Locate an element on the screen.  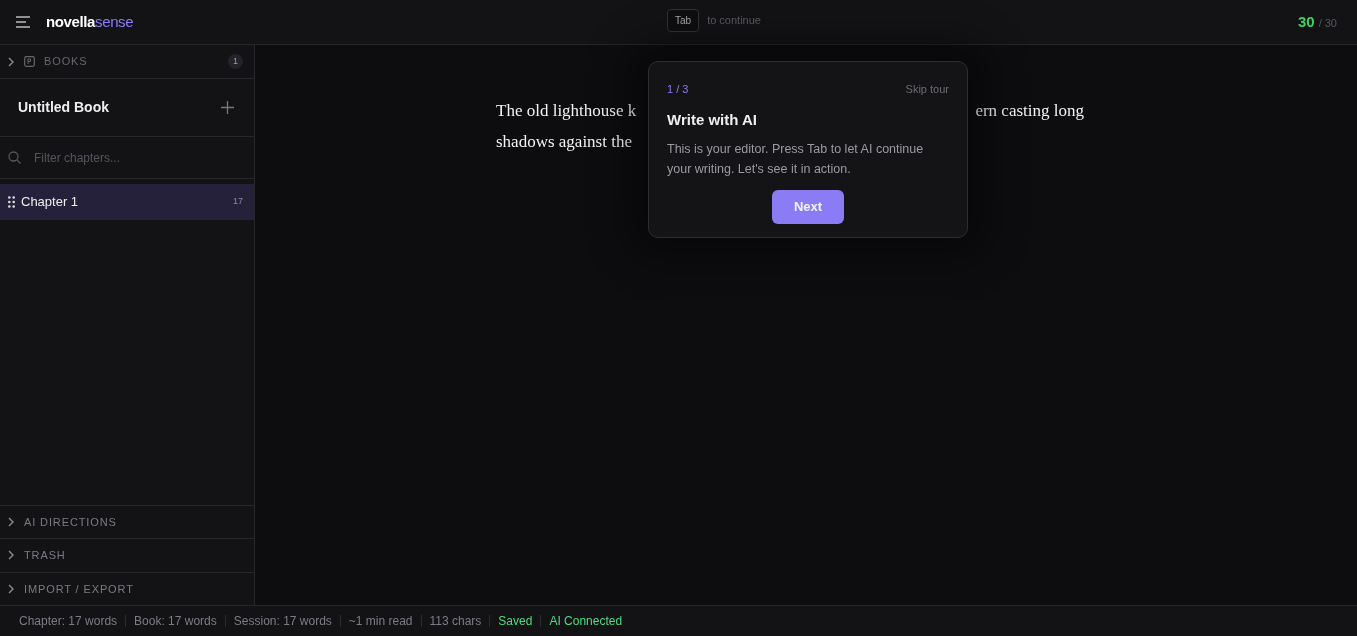
section-header: TRASH is located at coordinates (127, 555).